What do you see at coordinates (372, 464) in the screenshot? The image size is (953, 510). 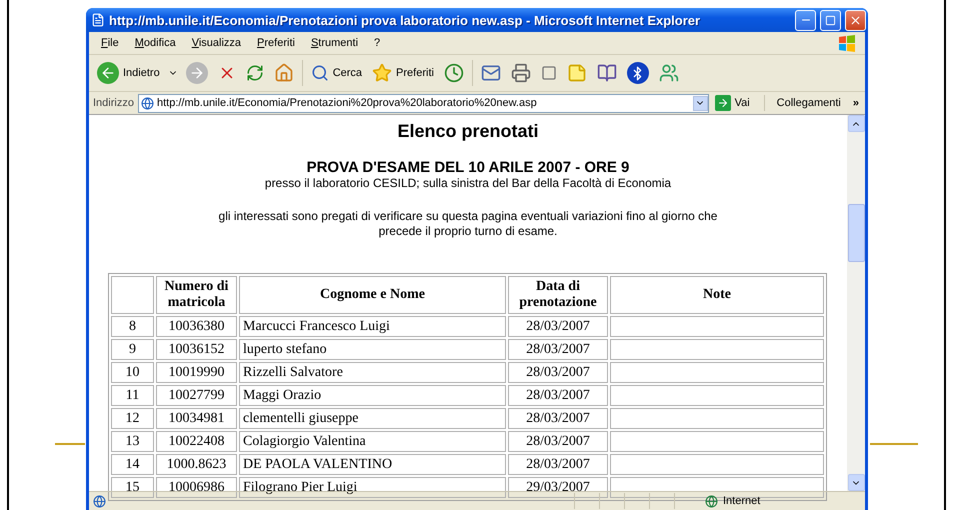 I see `table-cell: DE PAOLA VALENTINO` at bounding box center [372, 464].